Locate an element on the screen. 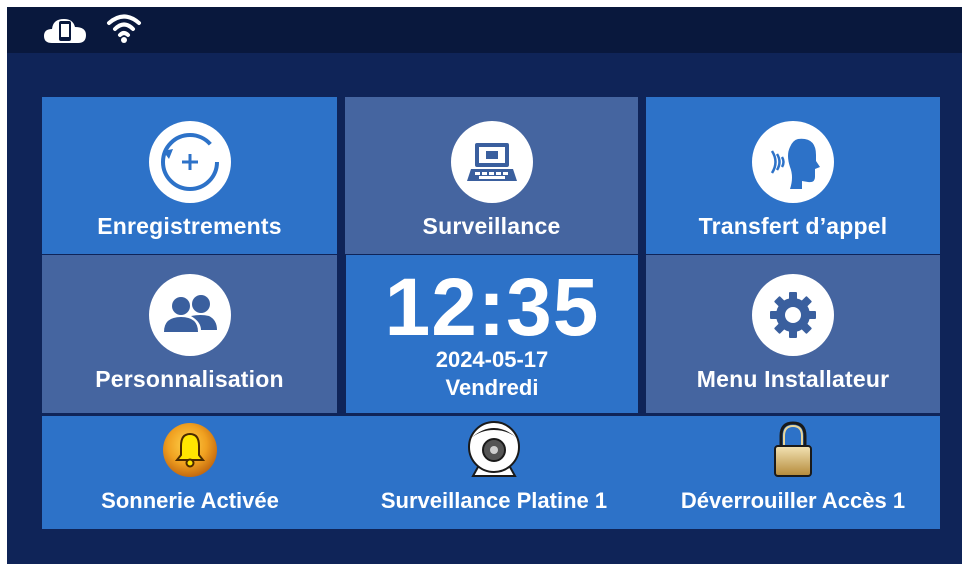  tile-recordings-label: Enregistrements is located at coordinates (189, 226).